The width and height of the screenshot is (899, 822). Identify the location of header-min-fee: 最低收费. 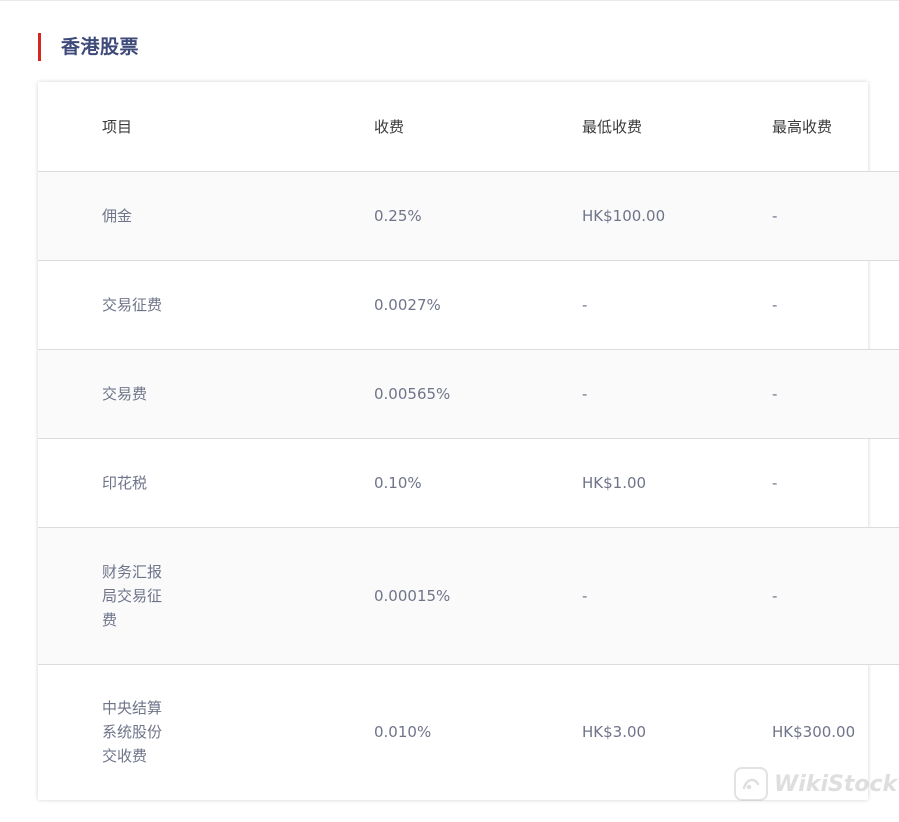
(677, 127).